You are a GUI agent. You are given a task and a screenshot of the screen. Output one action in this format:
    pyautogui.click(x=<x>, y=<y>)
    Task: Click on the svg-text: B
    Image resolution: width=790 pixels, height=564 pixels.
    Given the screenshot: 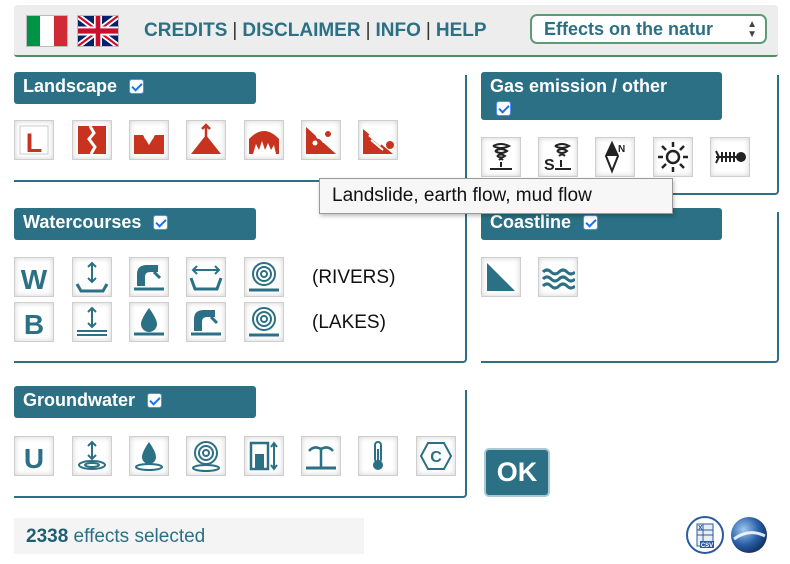 What is the action you would take?
    pyautogui.click(x=34, y=324)
    